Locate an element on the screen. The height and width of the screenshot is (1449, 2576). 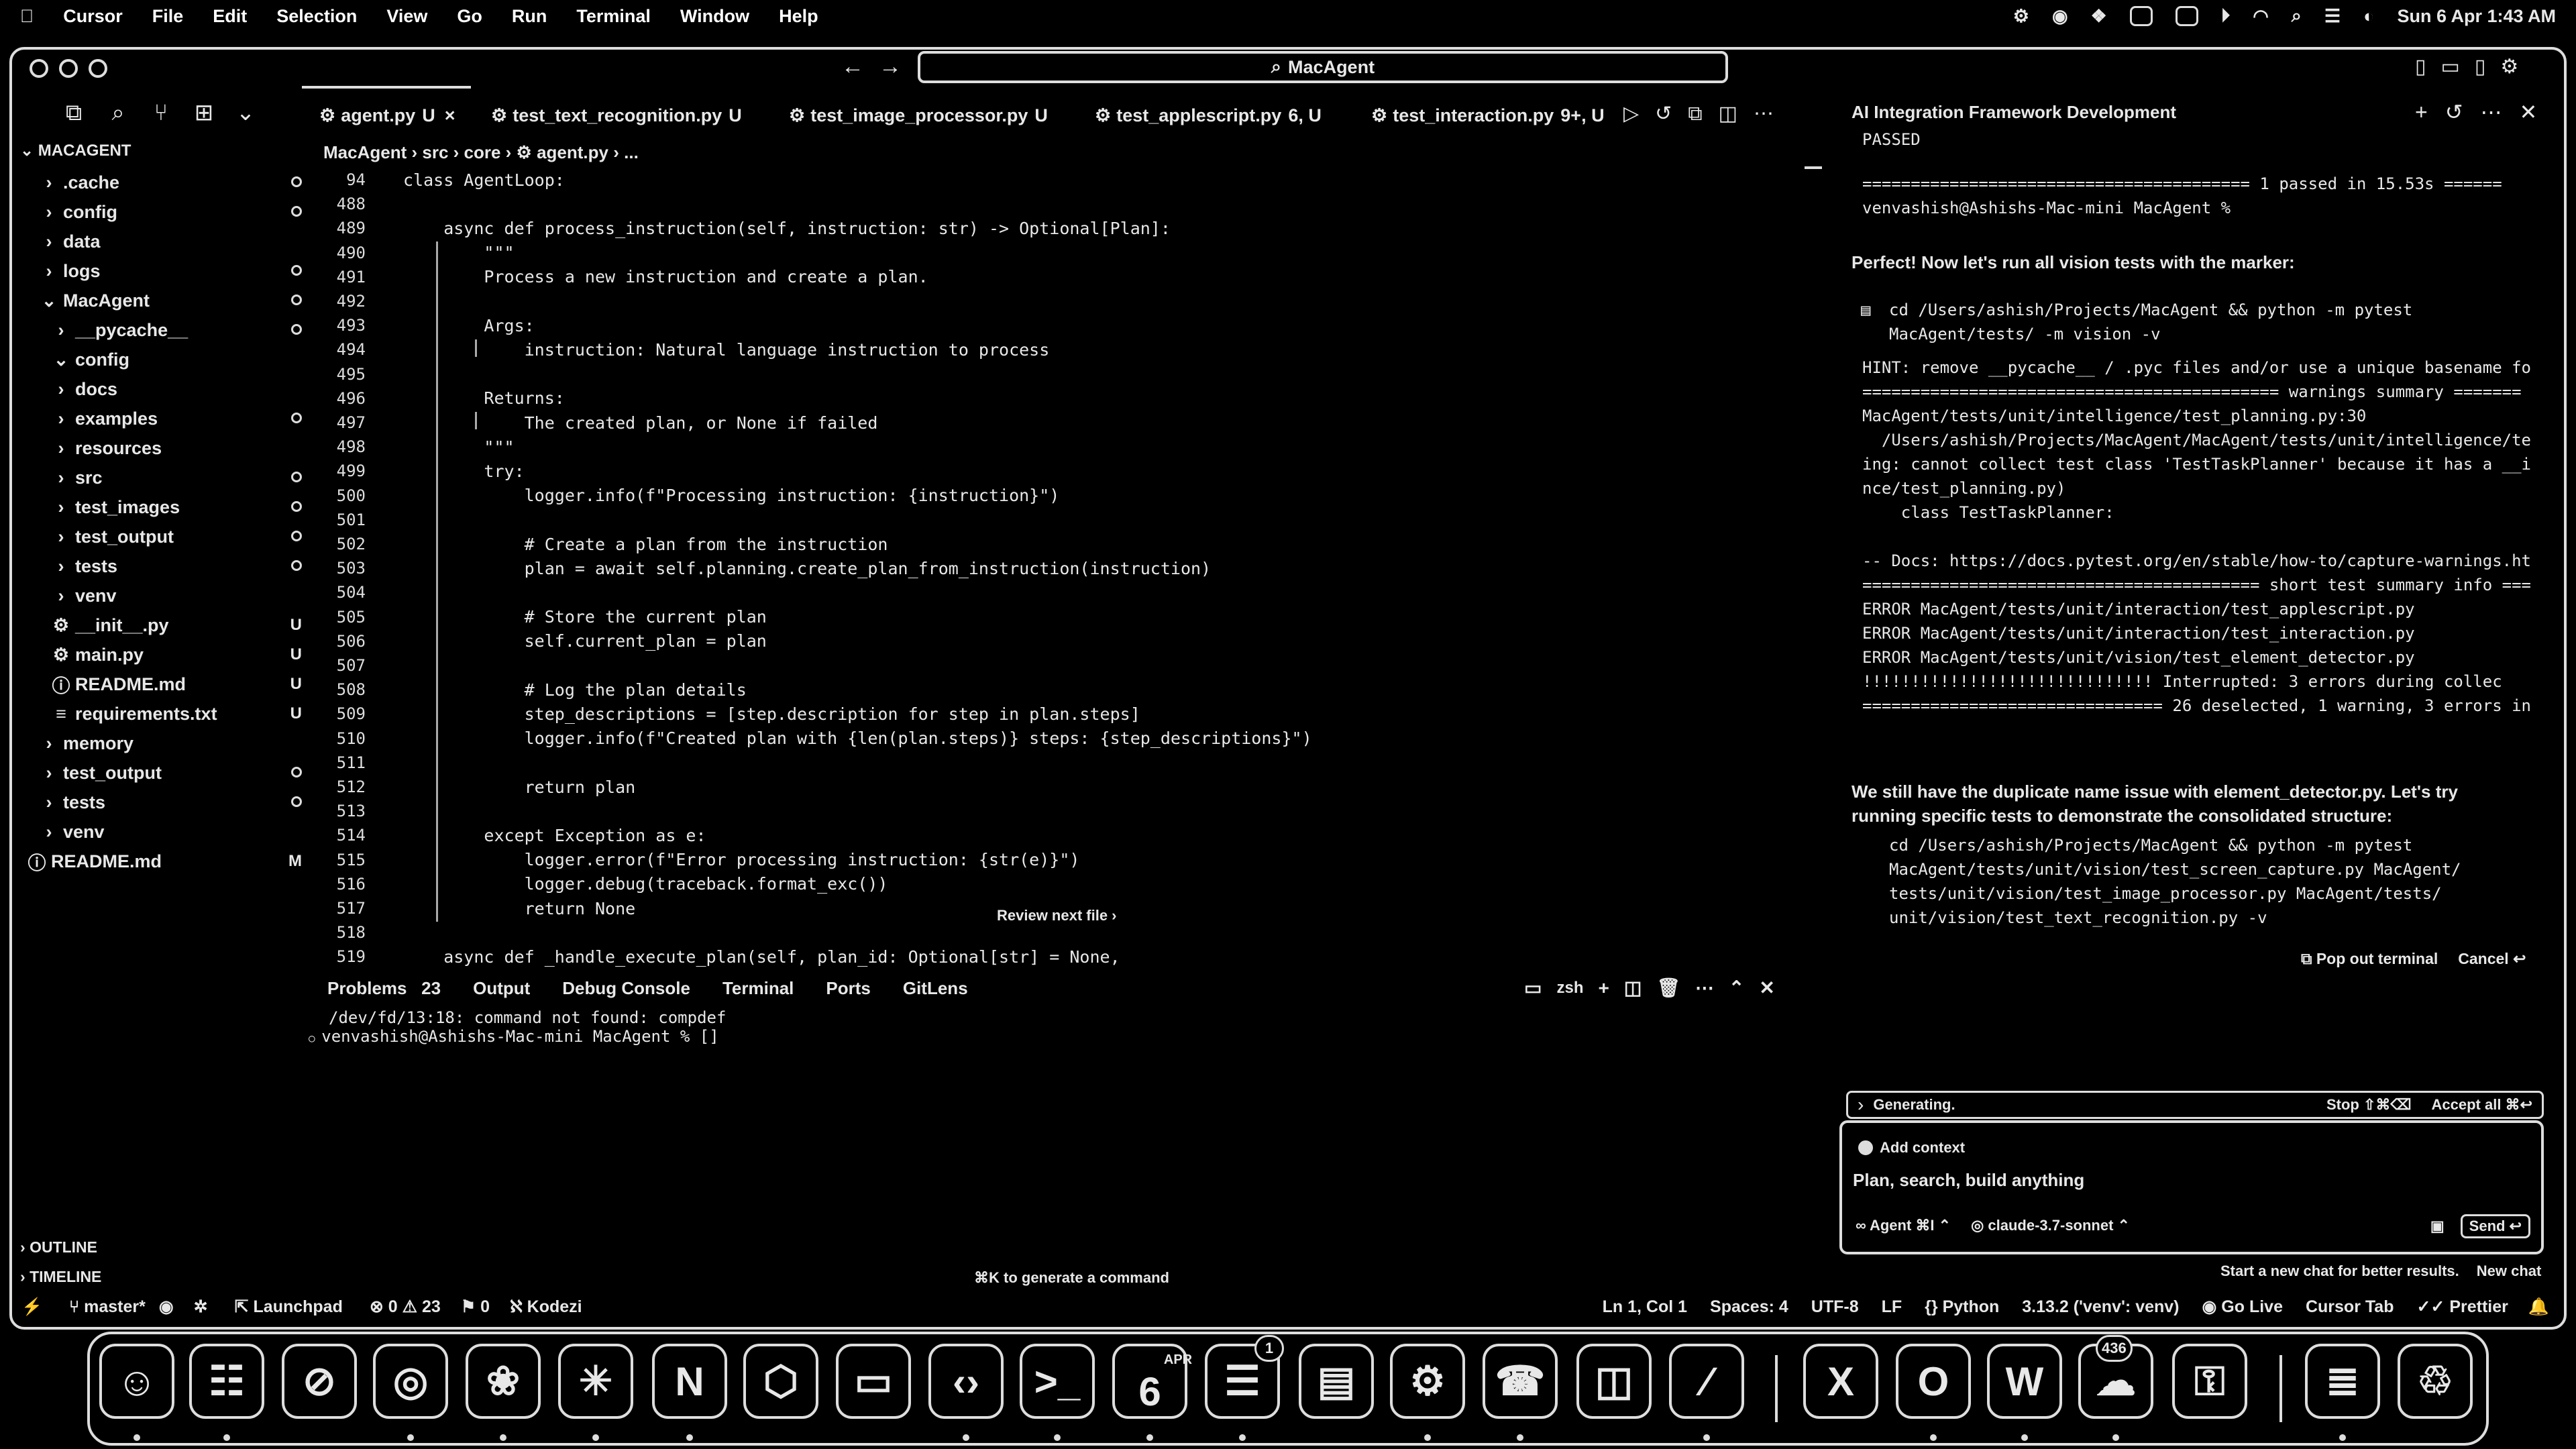
split-terminal-icon: ◫ is located at coordinates (1633, 988).